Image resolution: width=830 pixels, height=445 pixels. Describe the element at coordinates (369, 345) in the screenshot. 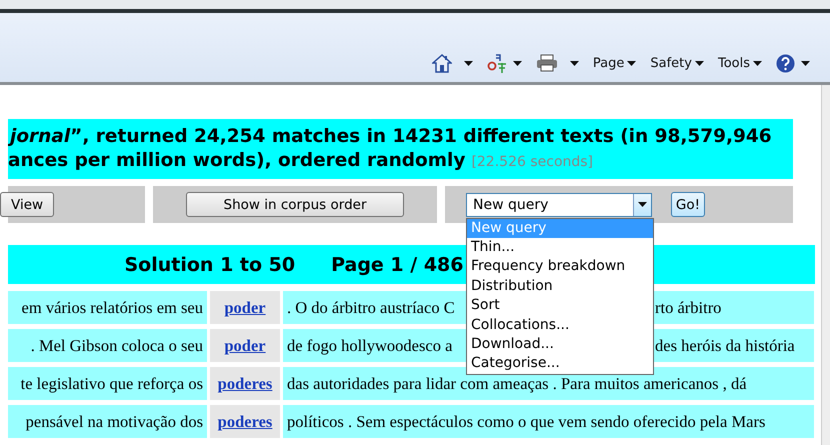

I see `right-context: de fogo hollywoodesco a` at that location.